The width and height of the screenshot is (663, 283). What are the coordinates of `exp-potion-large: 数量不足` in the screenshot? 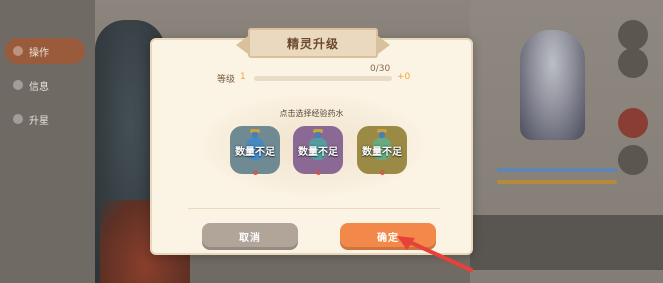 It's located at (382, 150).